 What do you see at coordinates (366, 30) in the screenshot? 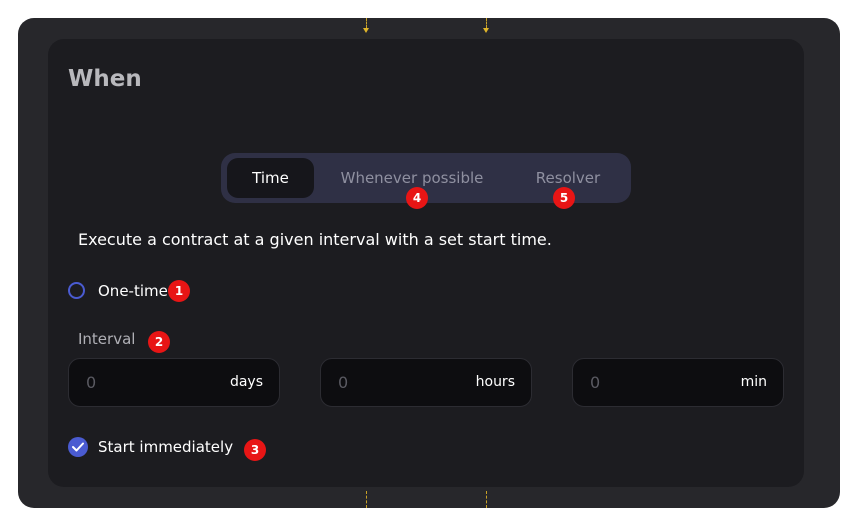
I see `connector-arrow-top-left` at bounding box center [366, 30].